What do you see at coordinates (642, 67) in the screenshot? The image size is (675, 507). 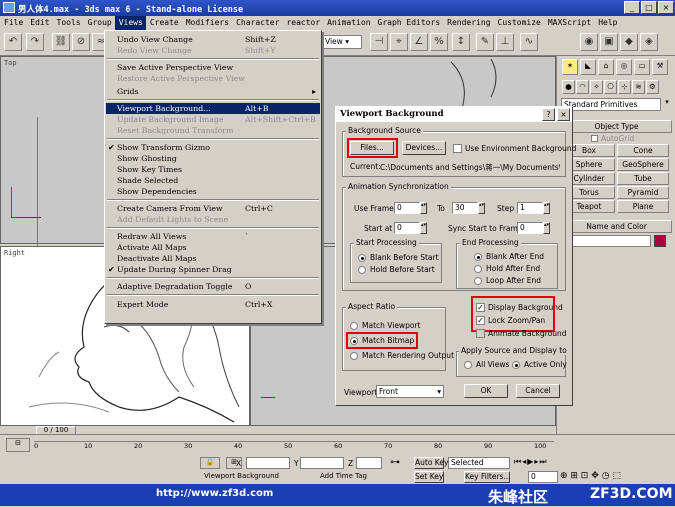 I see `display-tab-icon: ▭` at bounding box center [642, 67].